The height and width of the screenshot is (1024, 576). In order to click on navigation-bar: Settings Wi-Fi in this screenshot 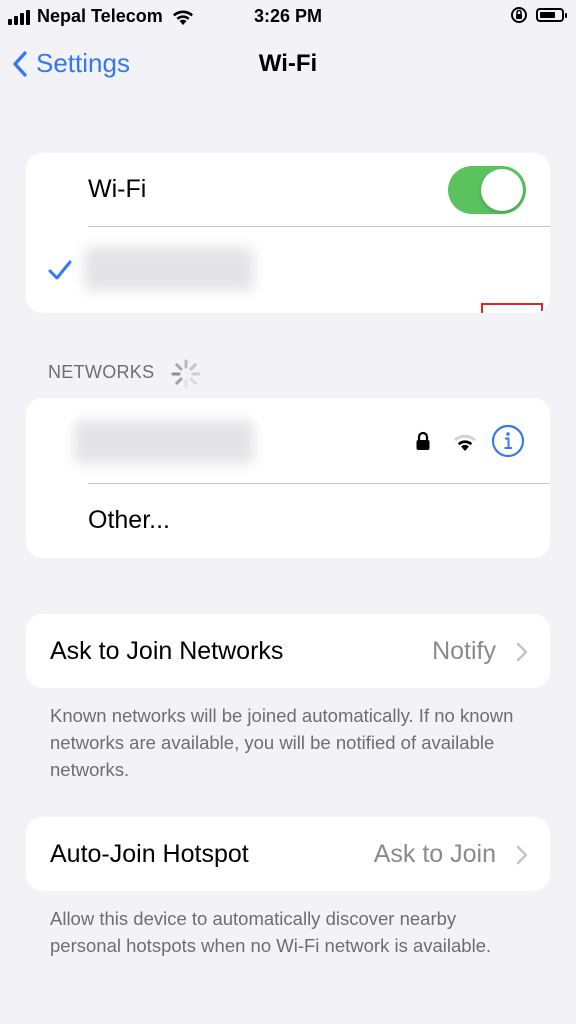, I will do `click(288, 65)`.